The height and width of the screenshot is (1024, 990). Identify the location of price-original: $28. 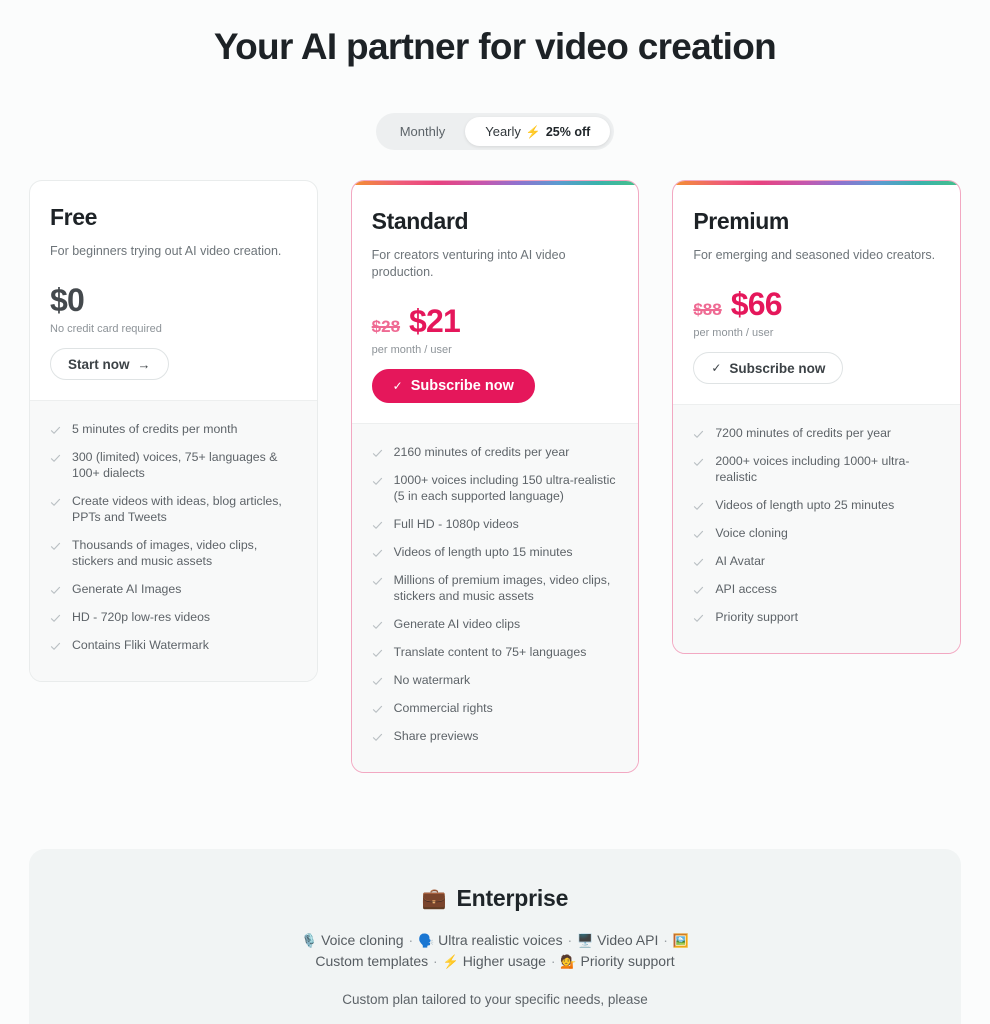
(386, 326).